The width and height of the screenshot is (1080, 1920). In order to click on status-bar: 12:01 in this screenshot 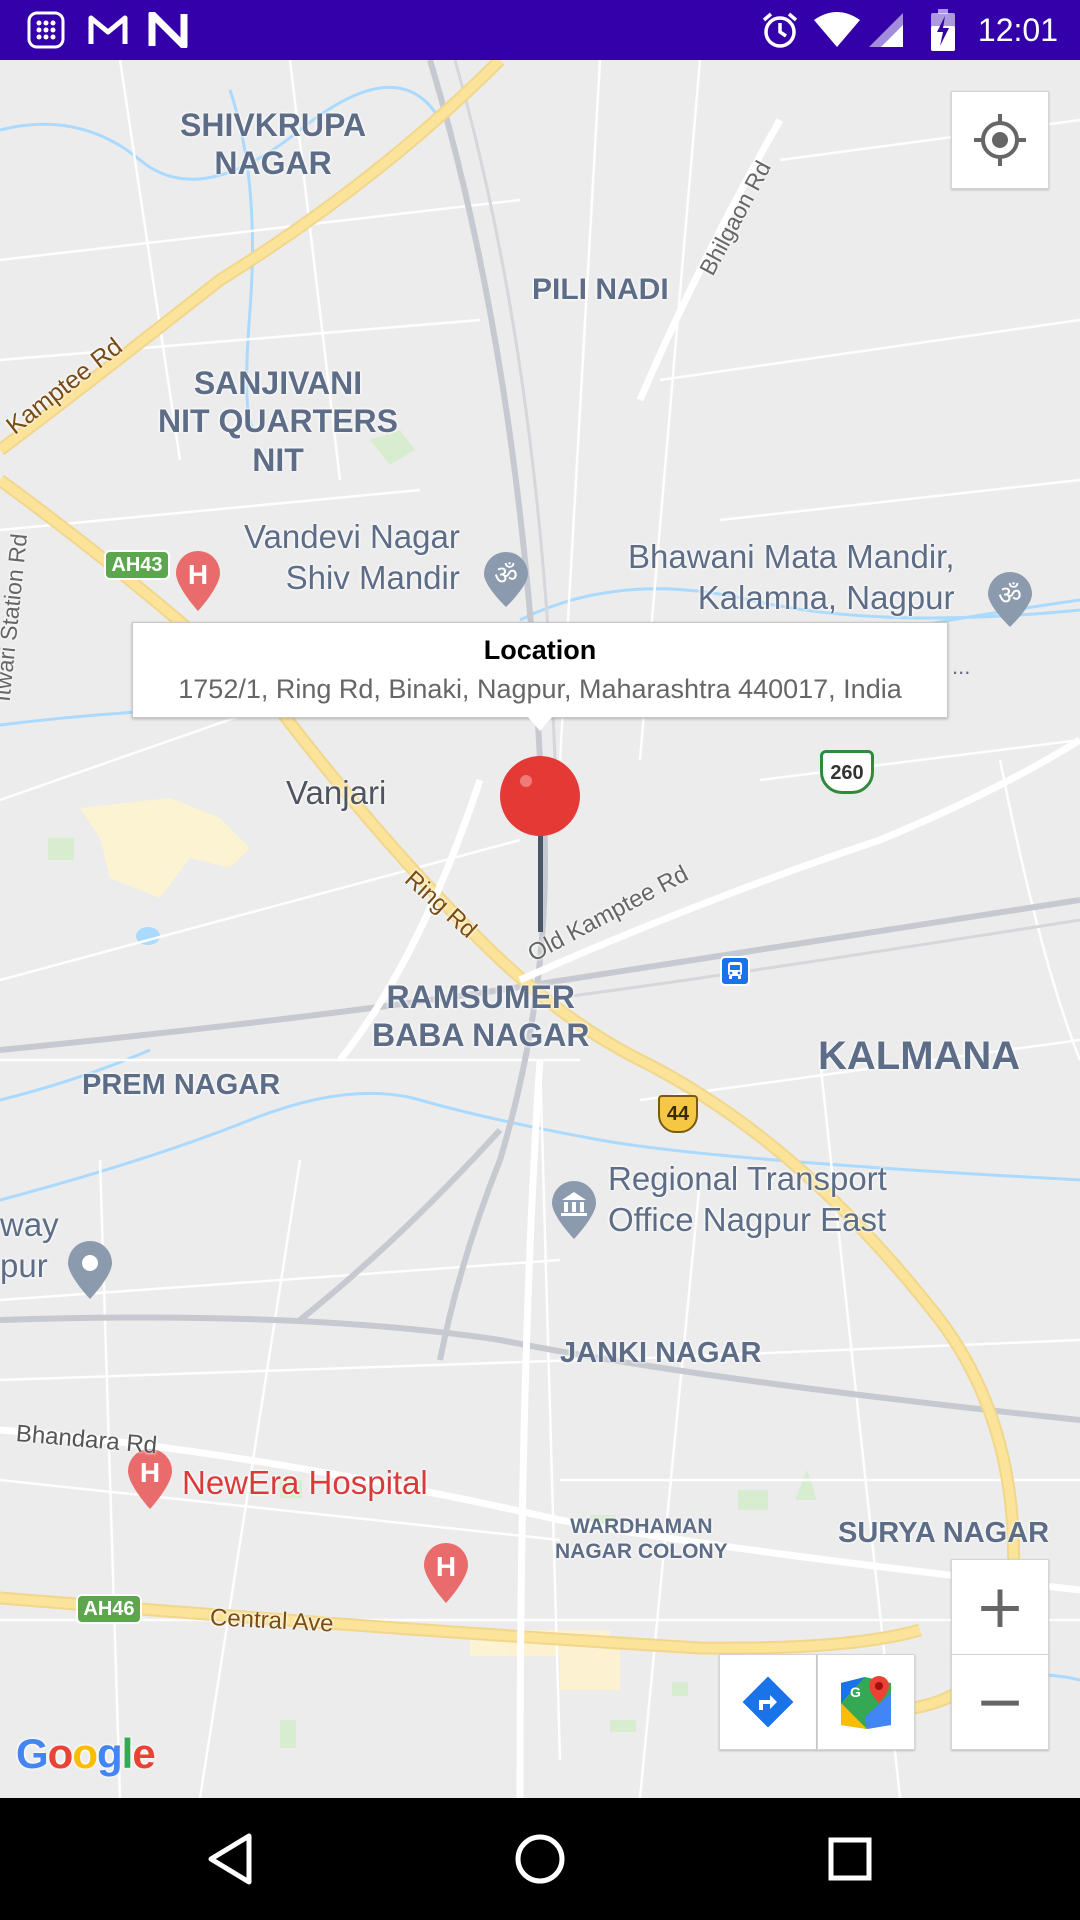, I will do `click(540, 30)`.